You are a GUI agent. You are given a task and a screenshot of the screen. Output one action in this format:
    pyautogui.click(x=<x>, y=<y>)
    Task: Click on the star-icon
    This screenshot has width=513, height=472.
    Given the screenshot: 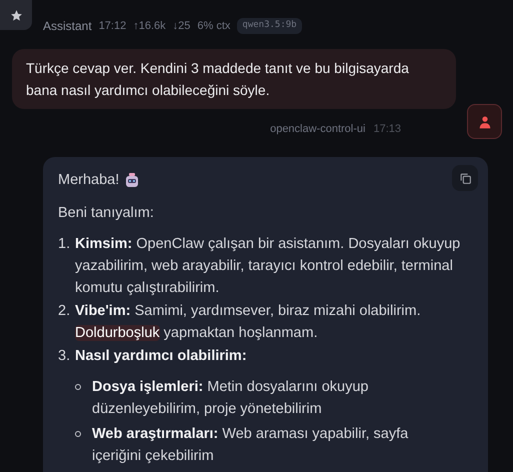 What is the action you would take?
    pyautogui.click(x=16, y=15)
    